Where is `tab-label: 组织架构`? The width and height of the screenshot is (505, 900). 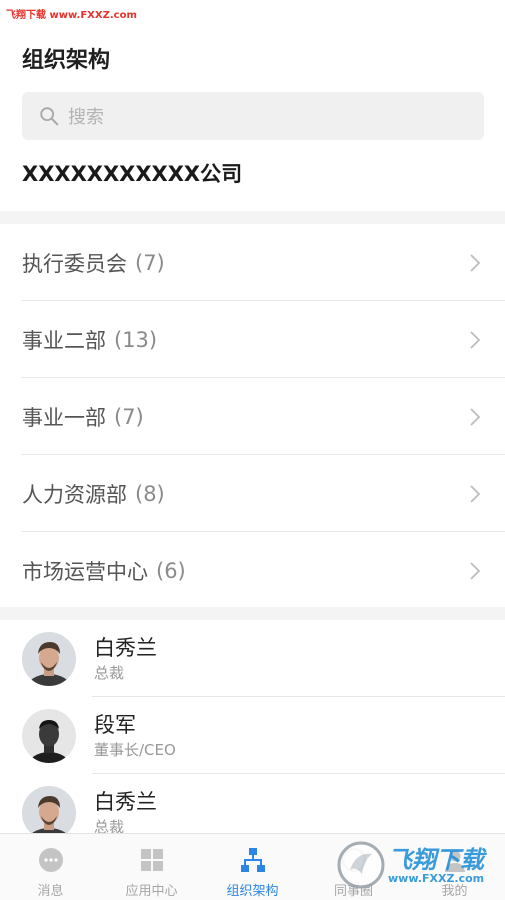
tab-label: 组织架构 is located at coordinates (252, 891).